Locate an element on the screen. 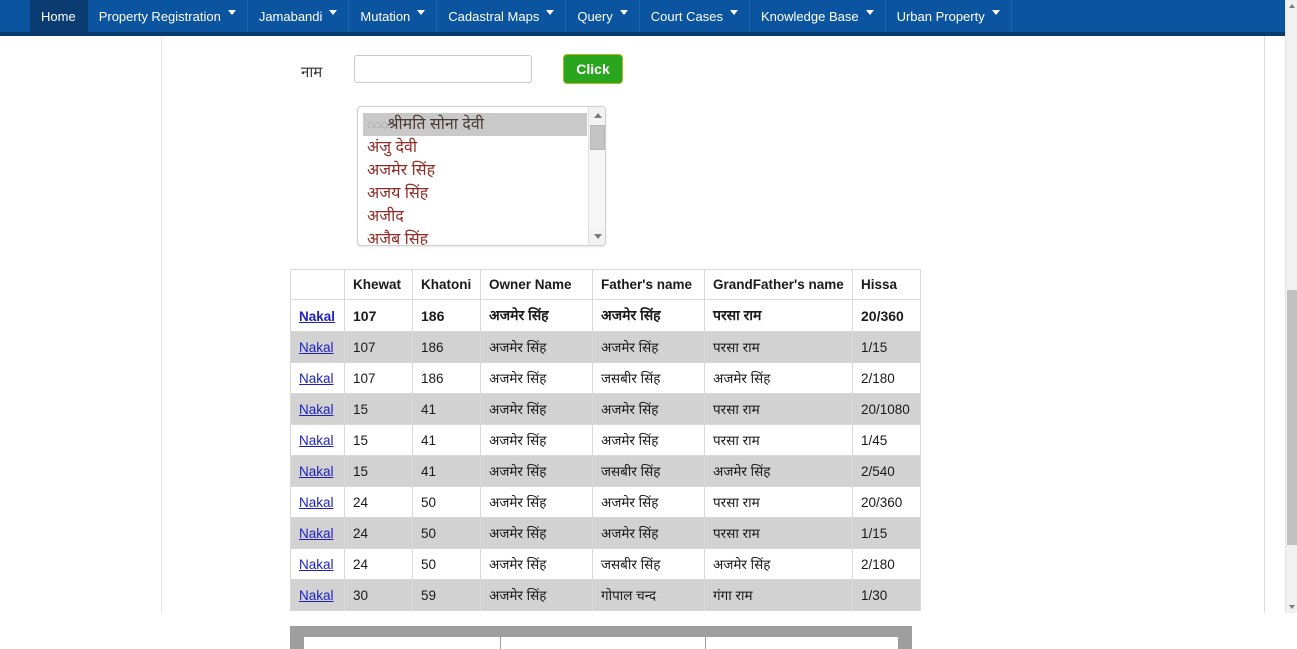  listbox-scroll-up-icon is located at coordinates (597, 115).